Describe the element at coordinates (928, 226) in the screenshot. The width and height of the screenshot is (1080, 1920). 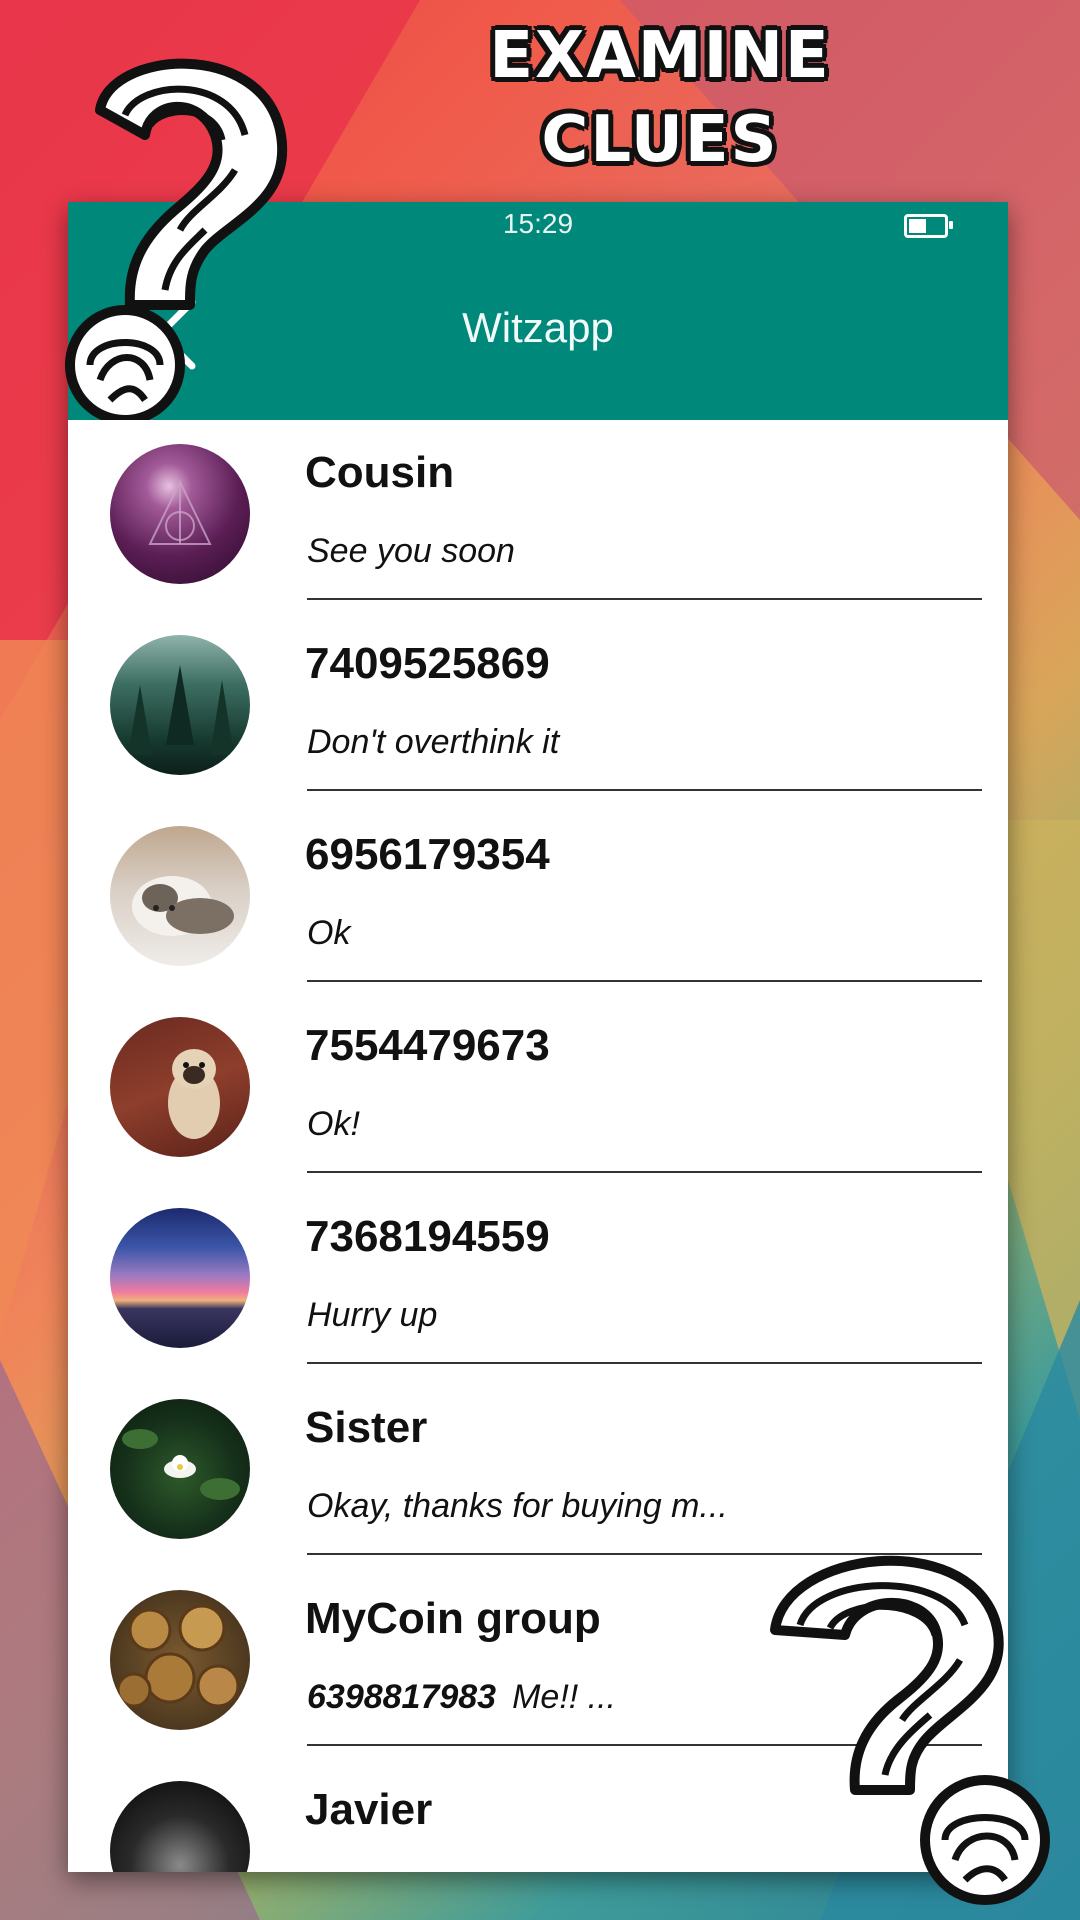
I see `battery-icon` at that location.